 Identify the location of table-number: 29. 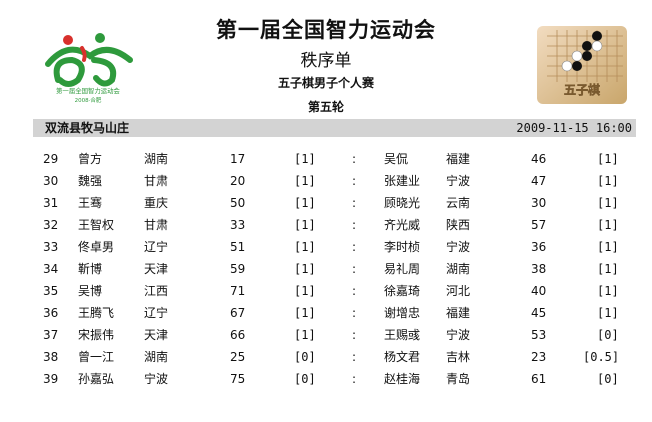
(51, 159).